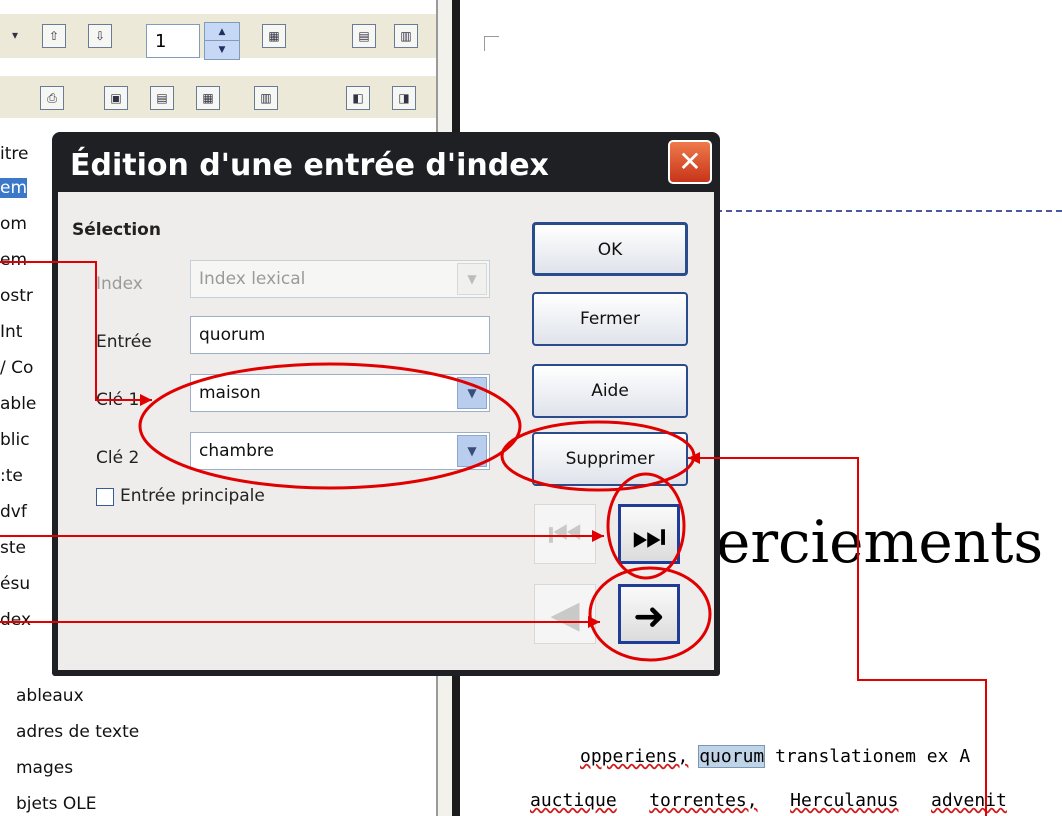 The width and height of the screenshot is (1062, 816). What do you see at coordinates (116, 230) in the screenshot?
I see `selection-section-label: Sélection` at bounding box center [116, 230].